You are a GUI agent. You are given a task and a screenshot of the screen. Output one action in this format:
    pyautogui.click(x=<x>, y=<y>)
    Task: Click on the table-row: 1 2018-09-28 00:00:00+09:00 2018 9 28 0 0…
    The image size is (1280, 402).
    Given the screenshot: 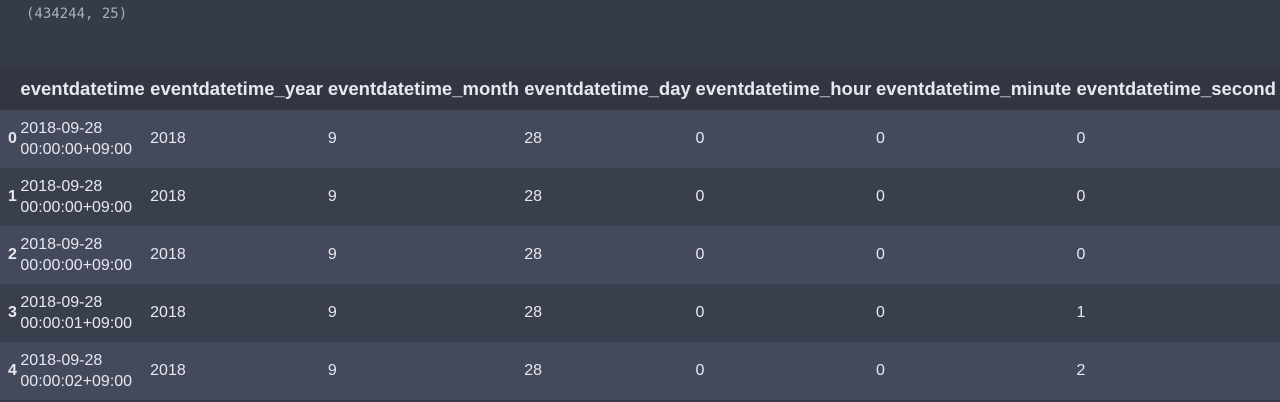 What is the action you would take?
    pyautogui.click(x=640, y=197)
    